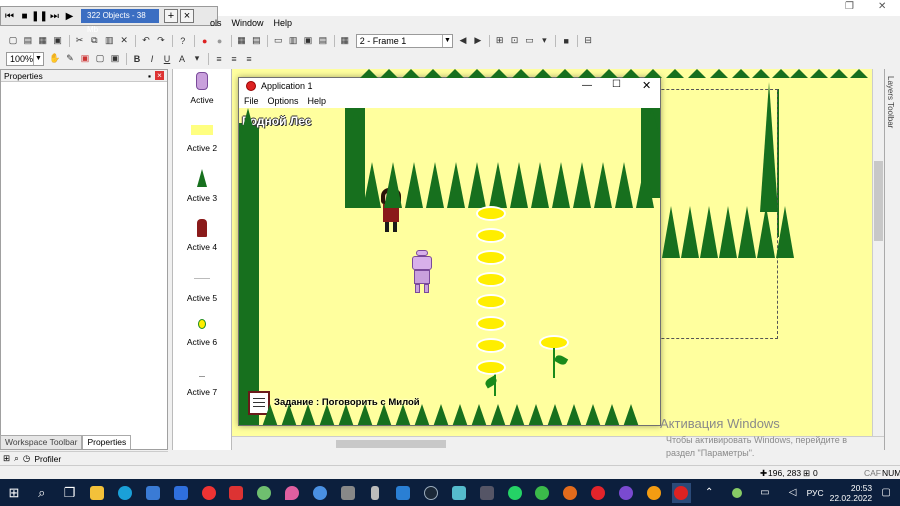  I want to click on zoom-icon: ⊡, so click(515, 40).